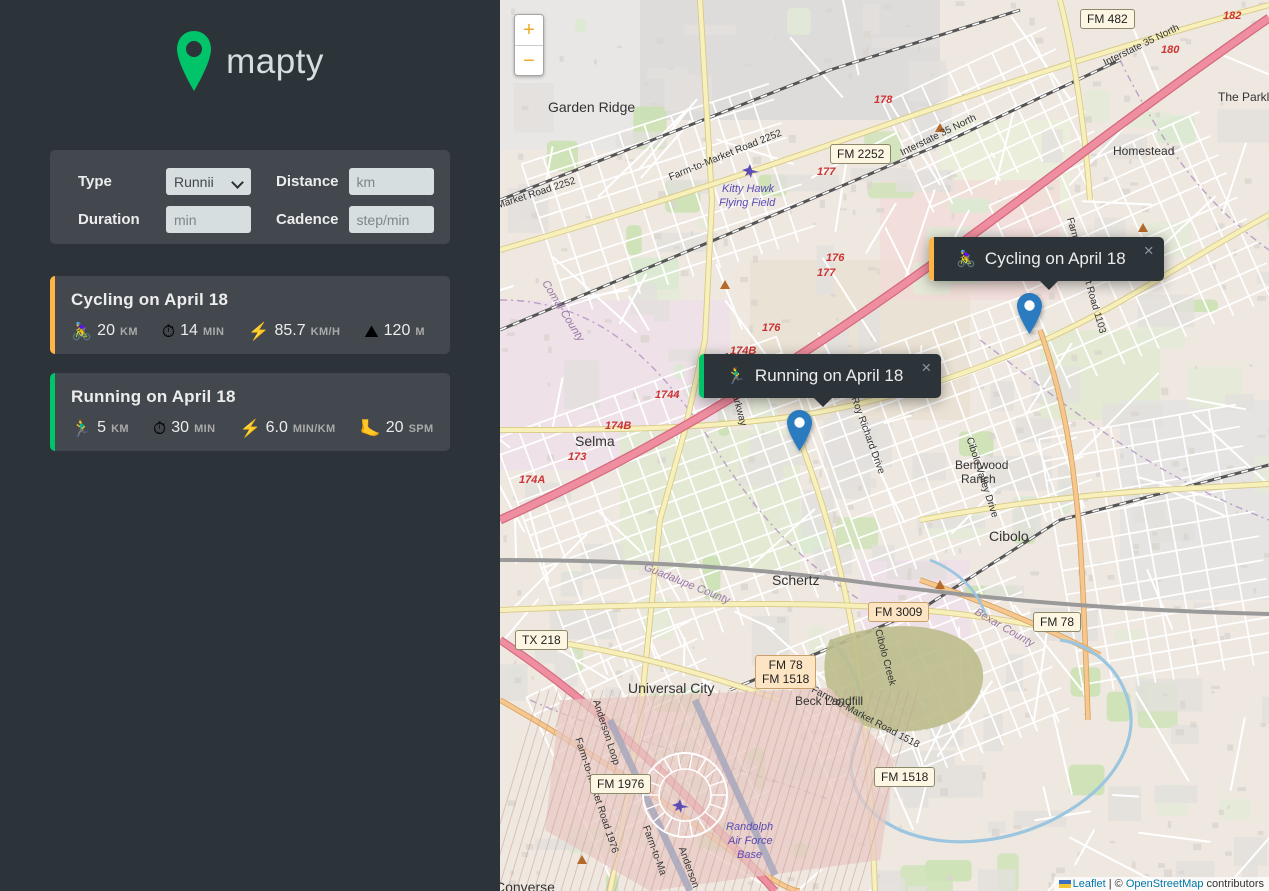 The width and height of the screenshot is (1269, 891). I want to click on workout-detail: ⏱ 30 min, so click(184, 427).